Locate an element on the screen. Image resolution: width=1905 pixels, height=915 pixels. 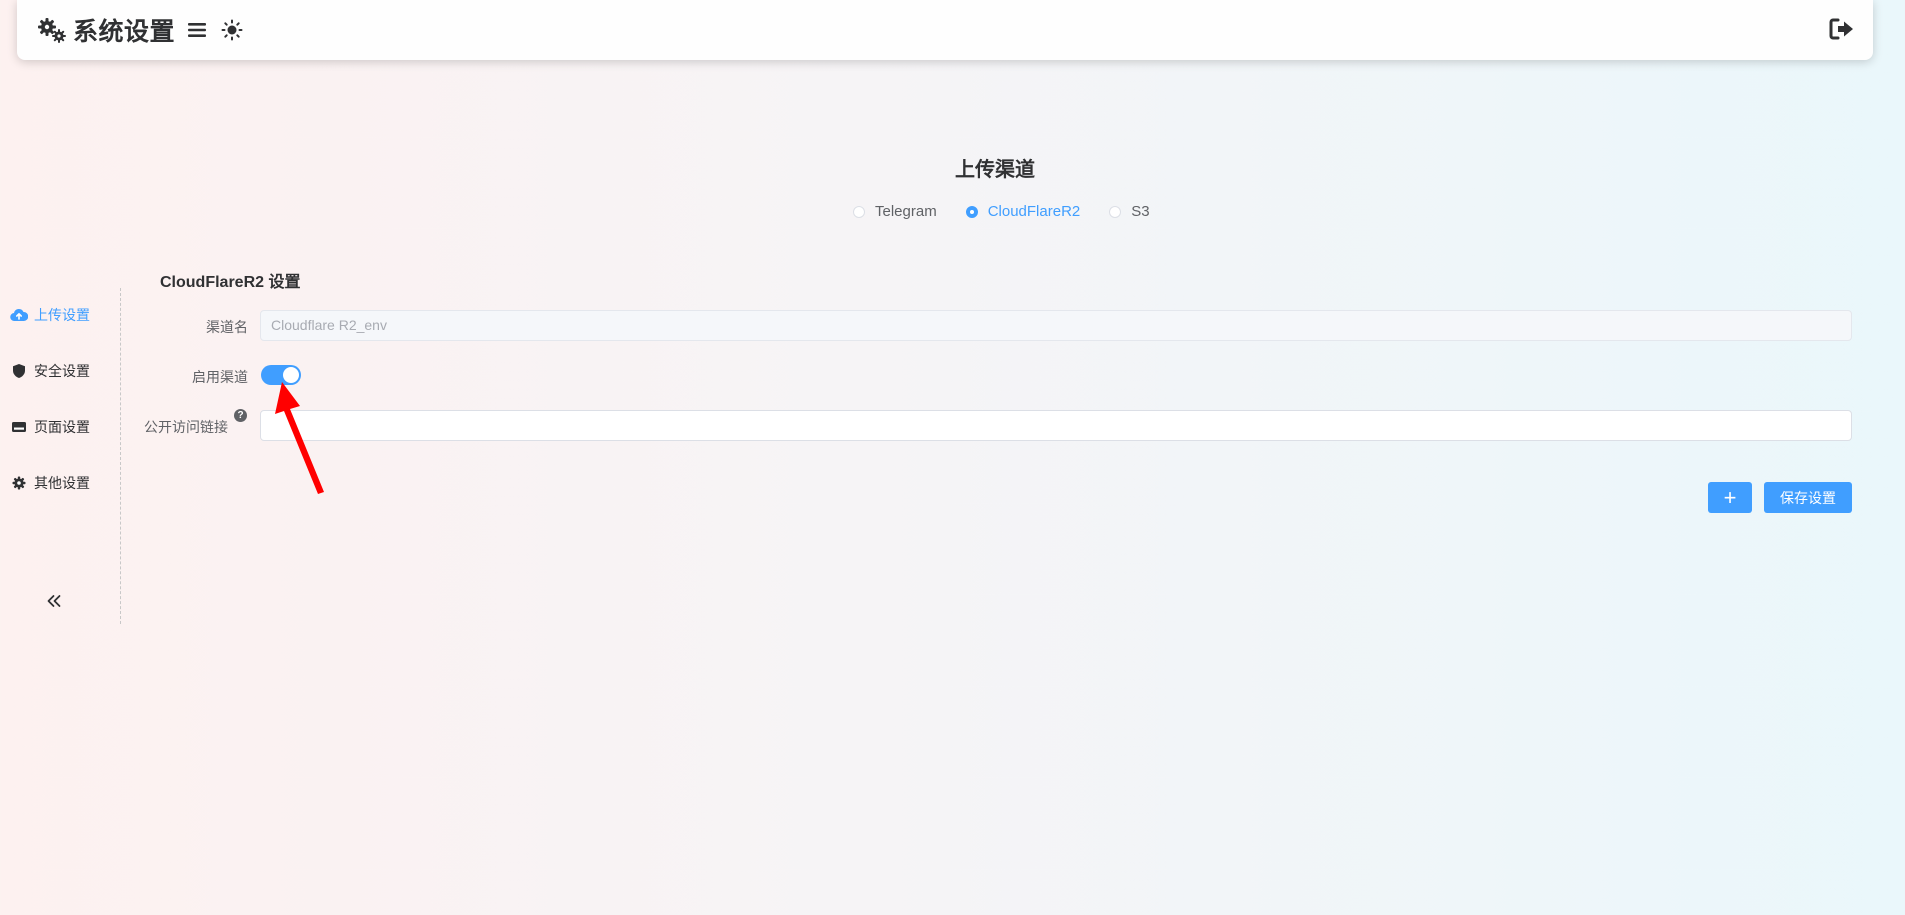
channel-name-input: Cloudflare R2_env is located at coordinates (1056, 325).